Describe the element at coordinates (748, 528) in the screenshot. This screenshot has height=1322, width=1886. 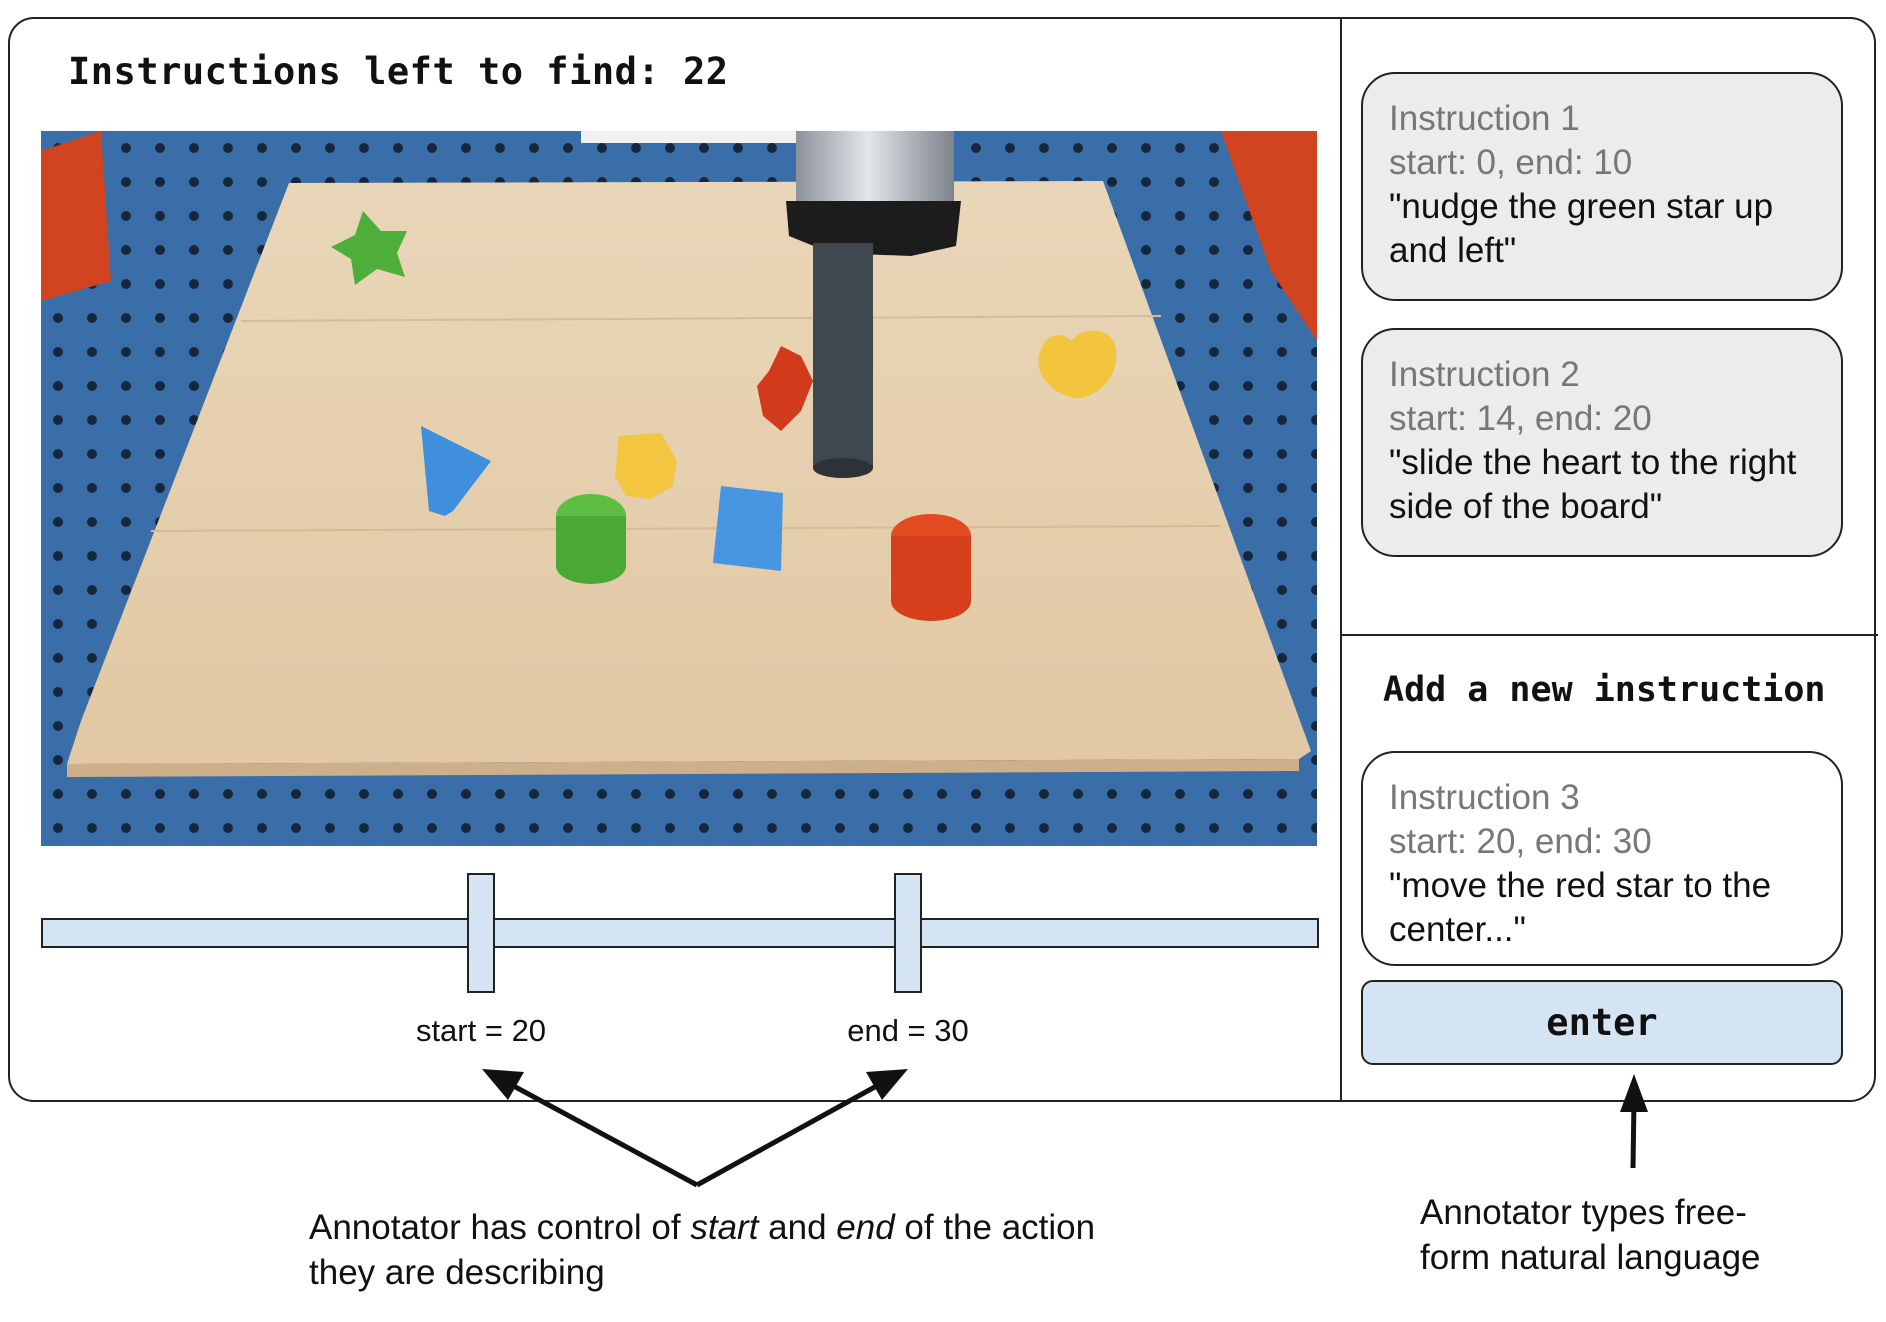
I see `blue-cube-block` at that location.